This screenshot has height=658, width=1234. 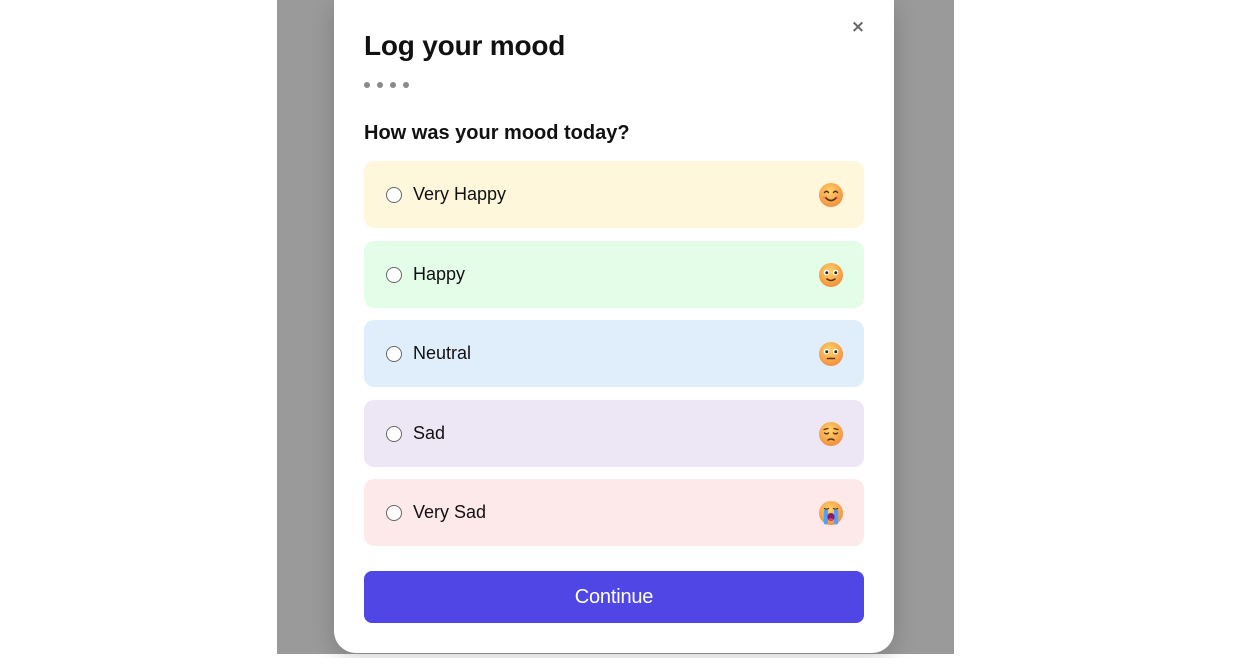 What do you see at coordinates (614, 353) in the screenshot?
I see `mood-option-neutral: Neutral` at bounding box center [614, 353].